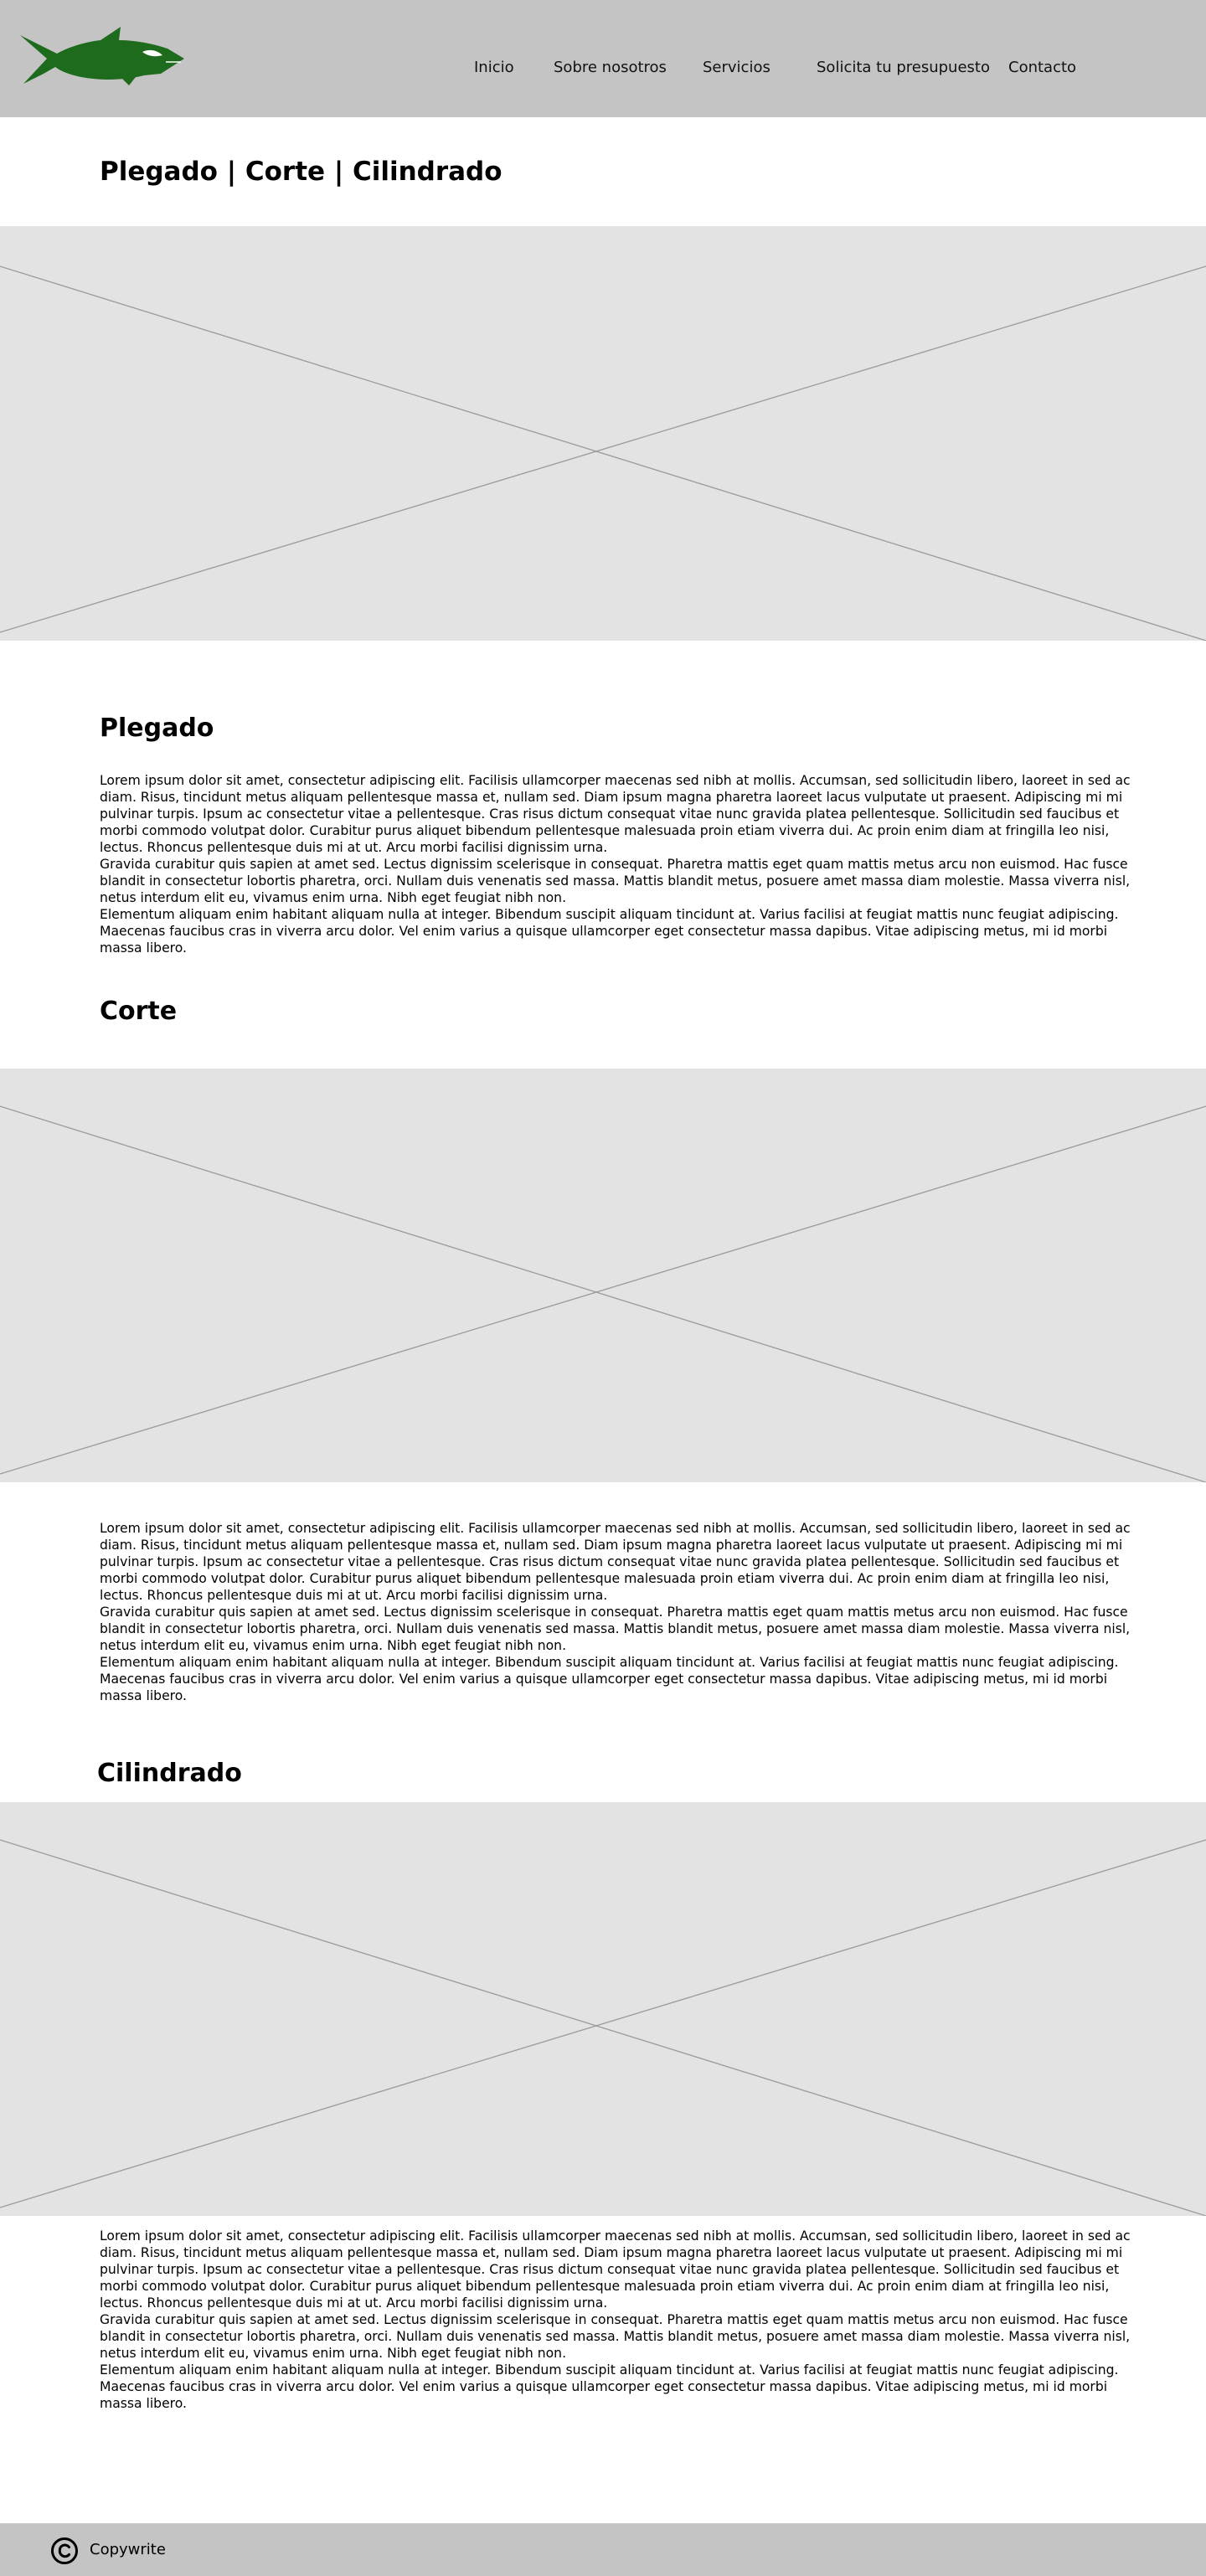  What do you see at coordinates (1042, 67) in the screenshot?
I see `nav-contacto: Contacto` at bounding box center [1042, 67].